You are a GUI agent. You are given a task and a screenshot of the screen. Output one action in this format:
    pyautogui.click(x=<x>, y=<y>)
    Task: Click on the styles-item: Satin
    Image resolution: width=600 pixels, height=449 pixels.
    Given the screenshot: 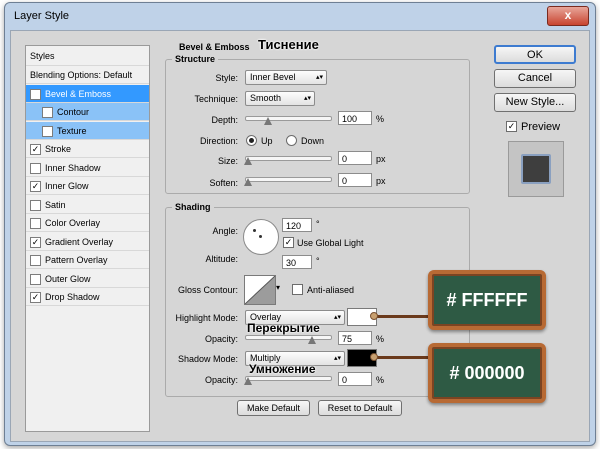 What is the action you would take?
    pyautogui.click(x=87, y=205)
    